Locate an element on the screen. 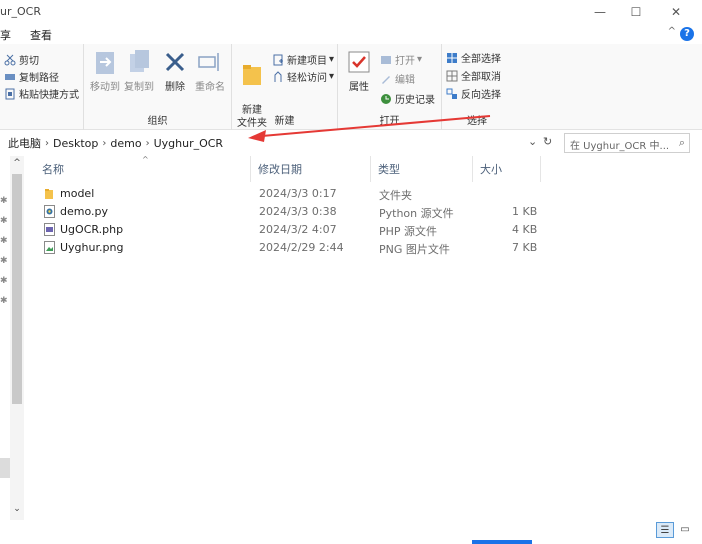 The image size is (702, 544). scroll-down-icon: ⌄ is located at coordinates (17, 509).